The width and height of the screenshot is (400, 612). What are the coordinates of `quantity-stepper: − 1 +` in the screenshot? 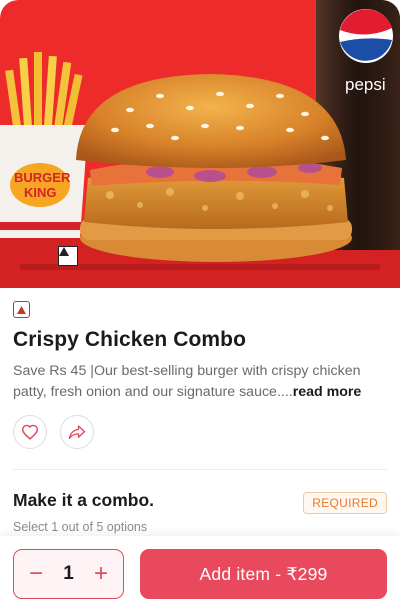 It's located at (68, 574).